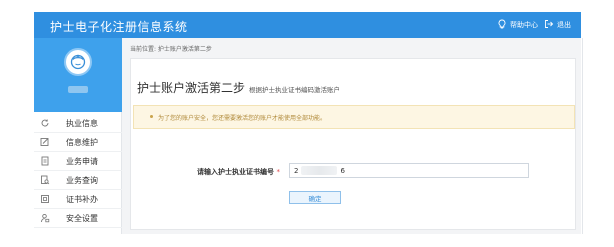 The image size is (614, 247). I want to click on edit-icon, so click(45, 142).